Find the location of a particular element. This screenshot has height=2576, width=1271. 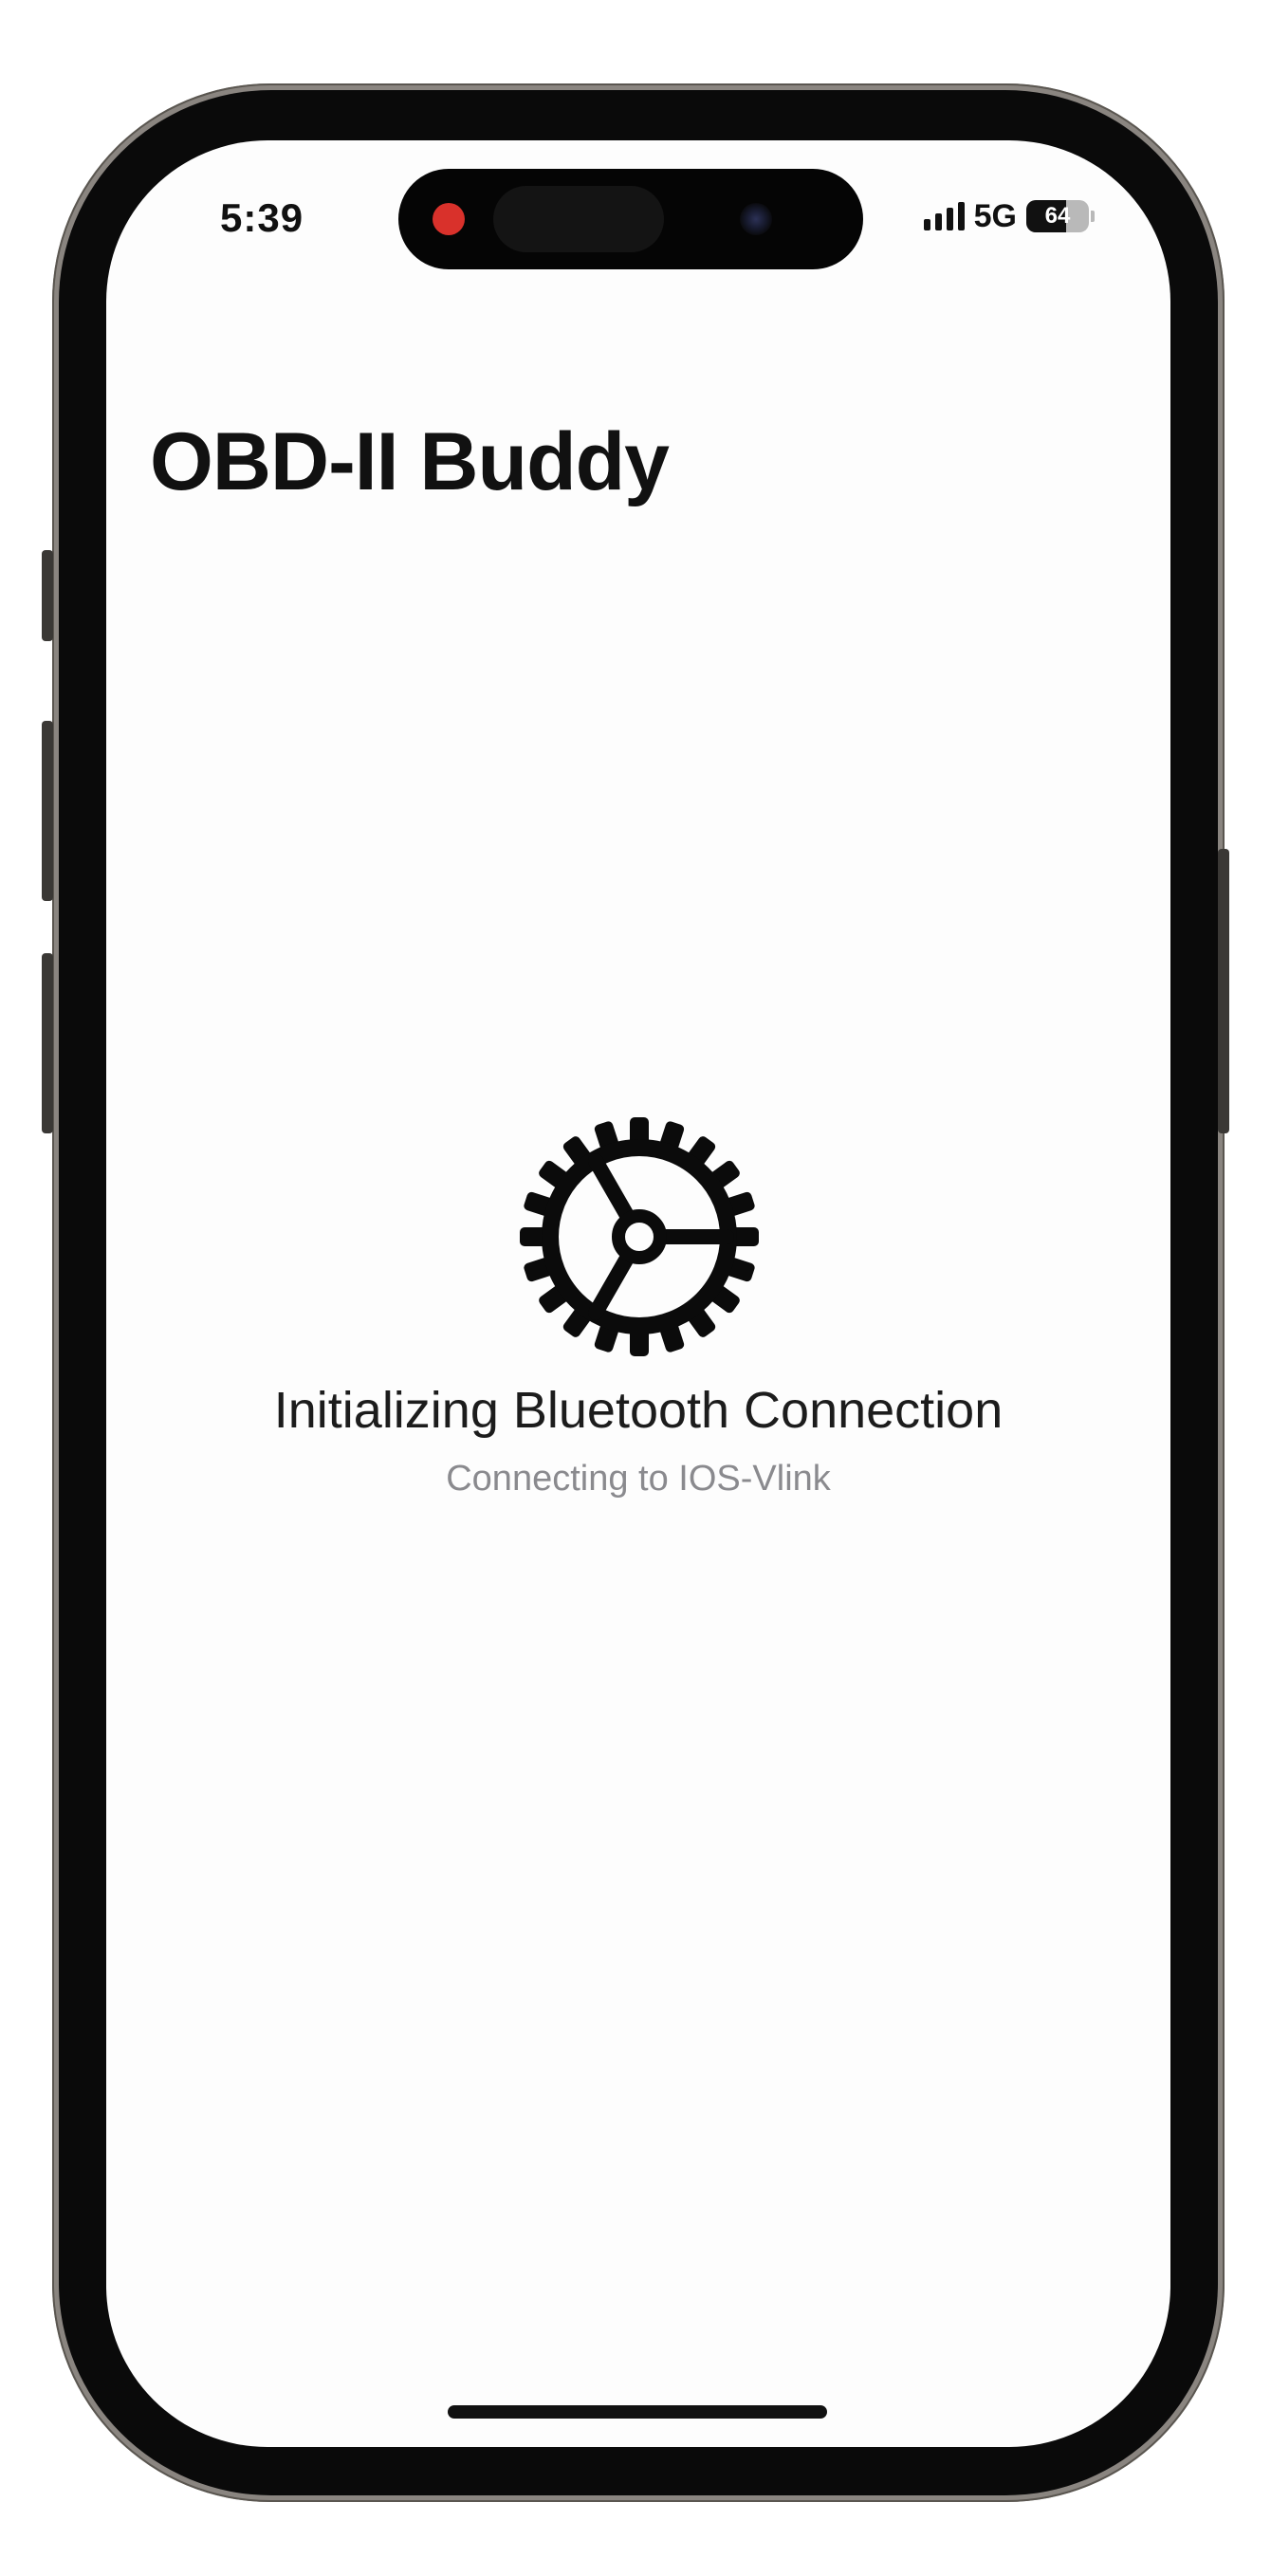

loading-title: Initializing Bluetooth Connection is located at coordinates (638, 1410).